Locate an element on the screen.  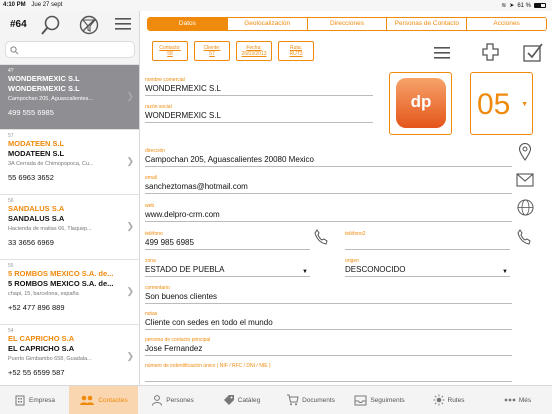
tab-label: Empresa is located at coordinates (41, 400).